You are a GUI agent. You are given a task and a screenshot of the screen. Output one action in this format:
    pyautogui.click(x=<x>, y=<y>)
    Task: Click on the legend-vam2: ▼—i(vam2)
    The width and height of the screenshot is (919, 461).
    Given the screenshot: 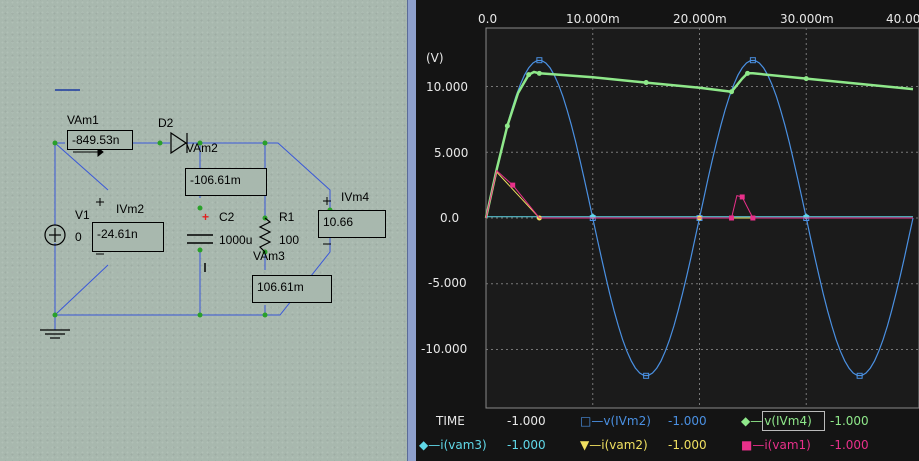 What is the action you would take?
    pyautogui.click(x=614, y=445)
    